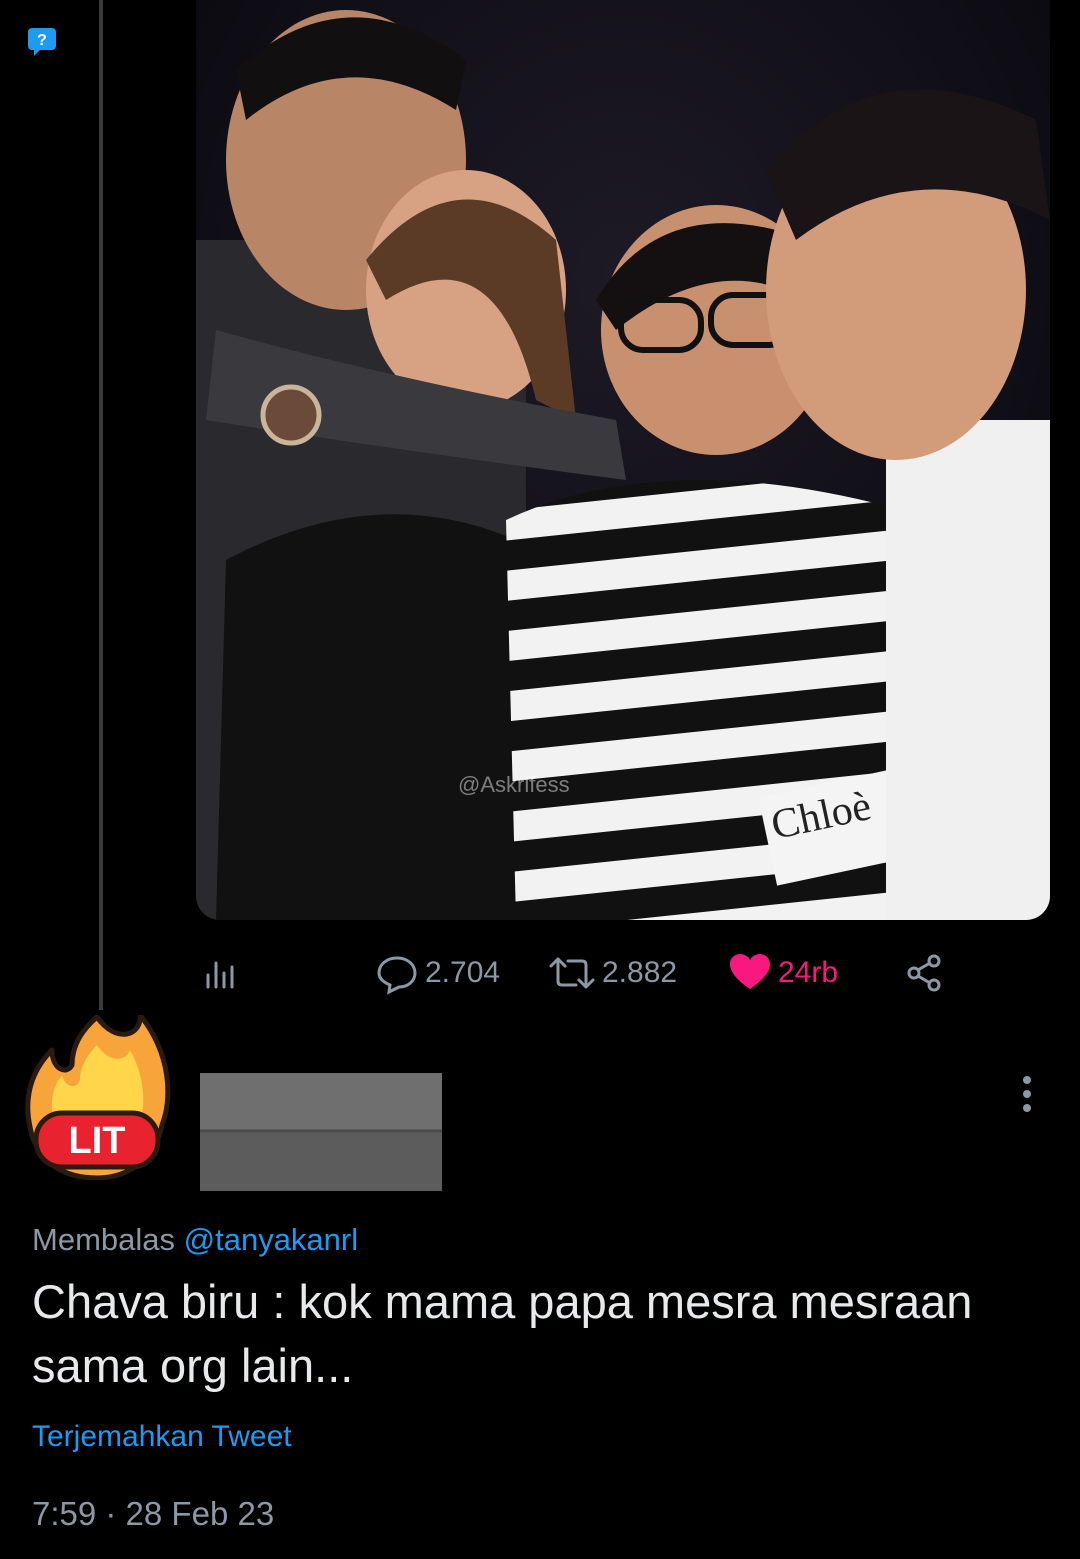  I want to click on translate-tweet-link: Terjemahkan Tweet, so click(162, 1437).